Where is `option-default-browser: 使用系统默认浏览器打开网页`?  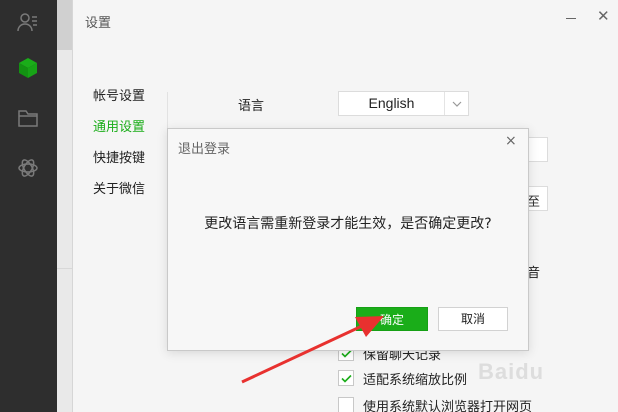 option-default-browser: 使用系统默认浏览器打开网页 is located at coordinates (435, 404).